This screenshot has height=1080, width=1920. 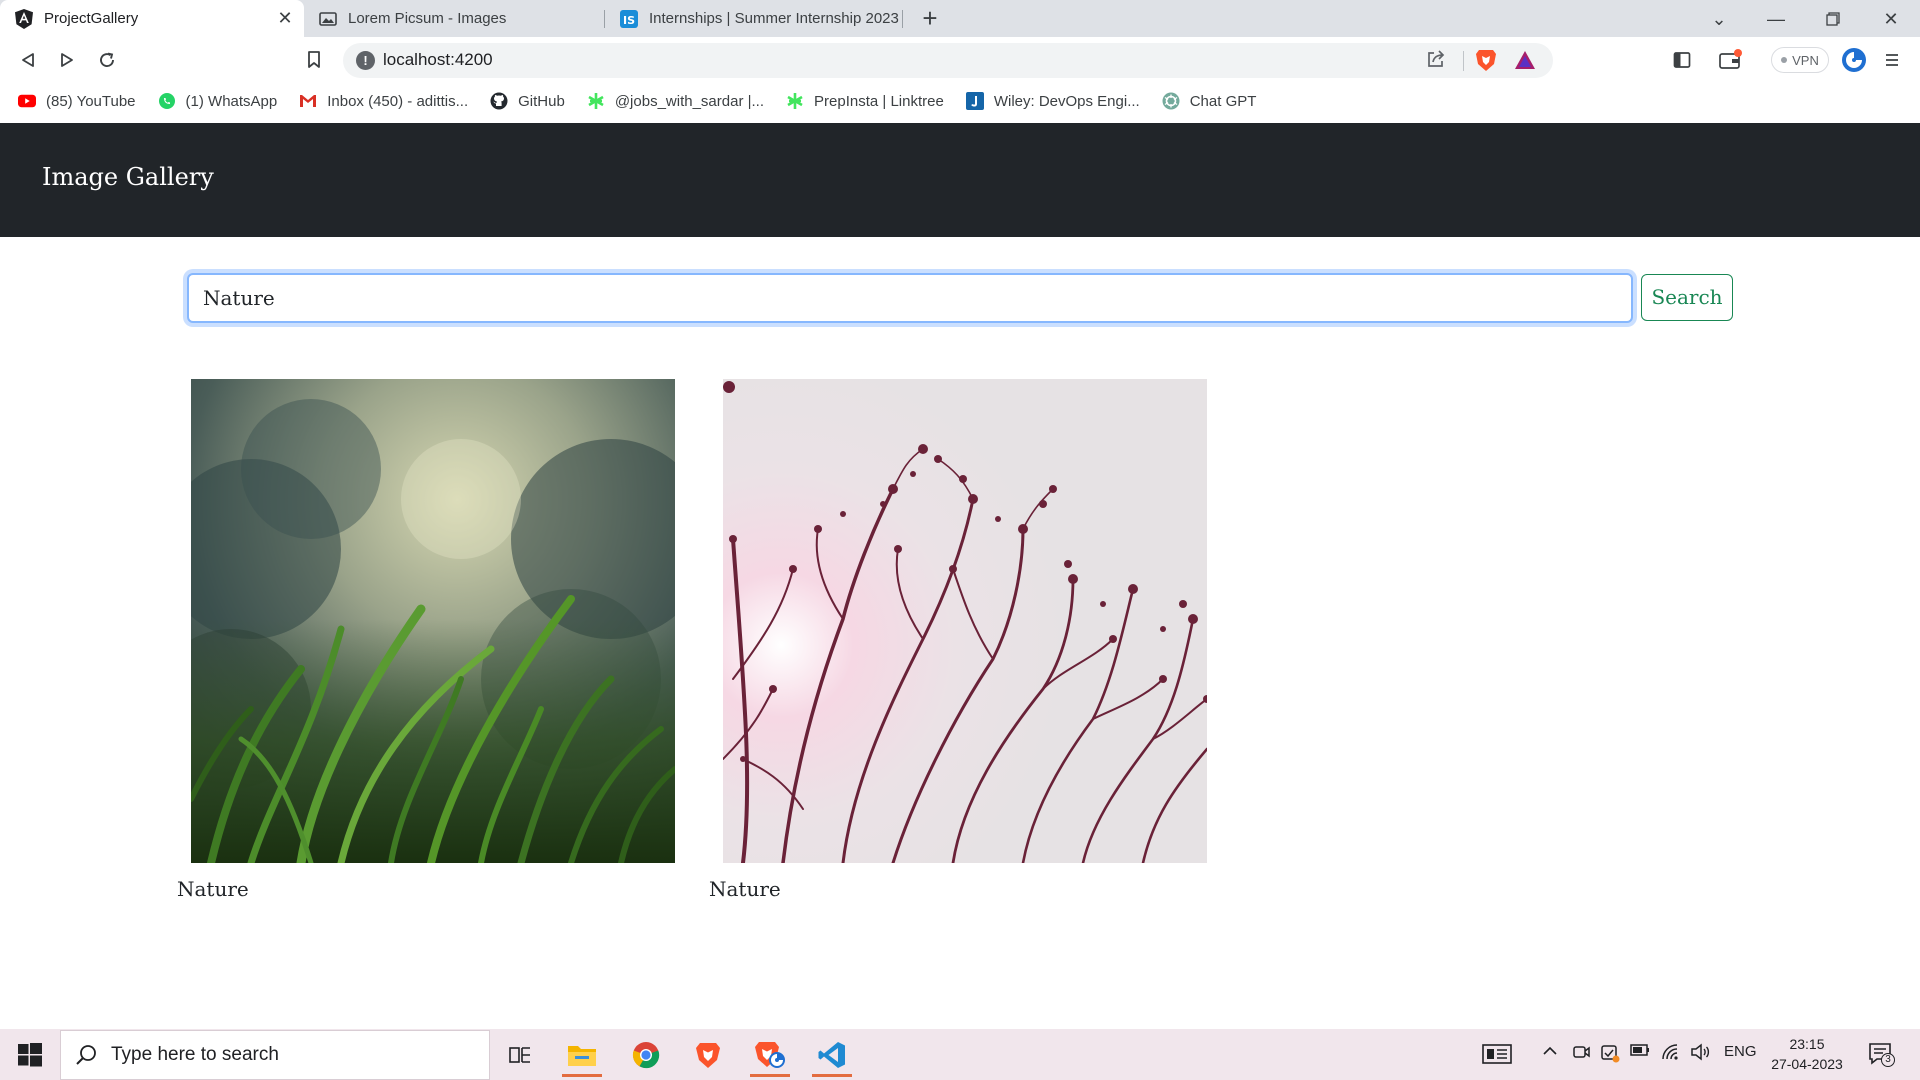 I want to click on address-url: localhost:4200, so click(x=438, y=59).